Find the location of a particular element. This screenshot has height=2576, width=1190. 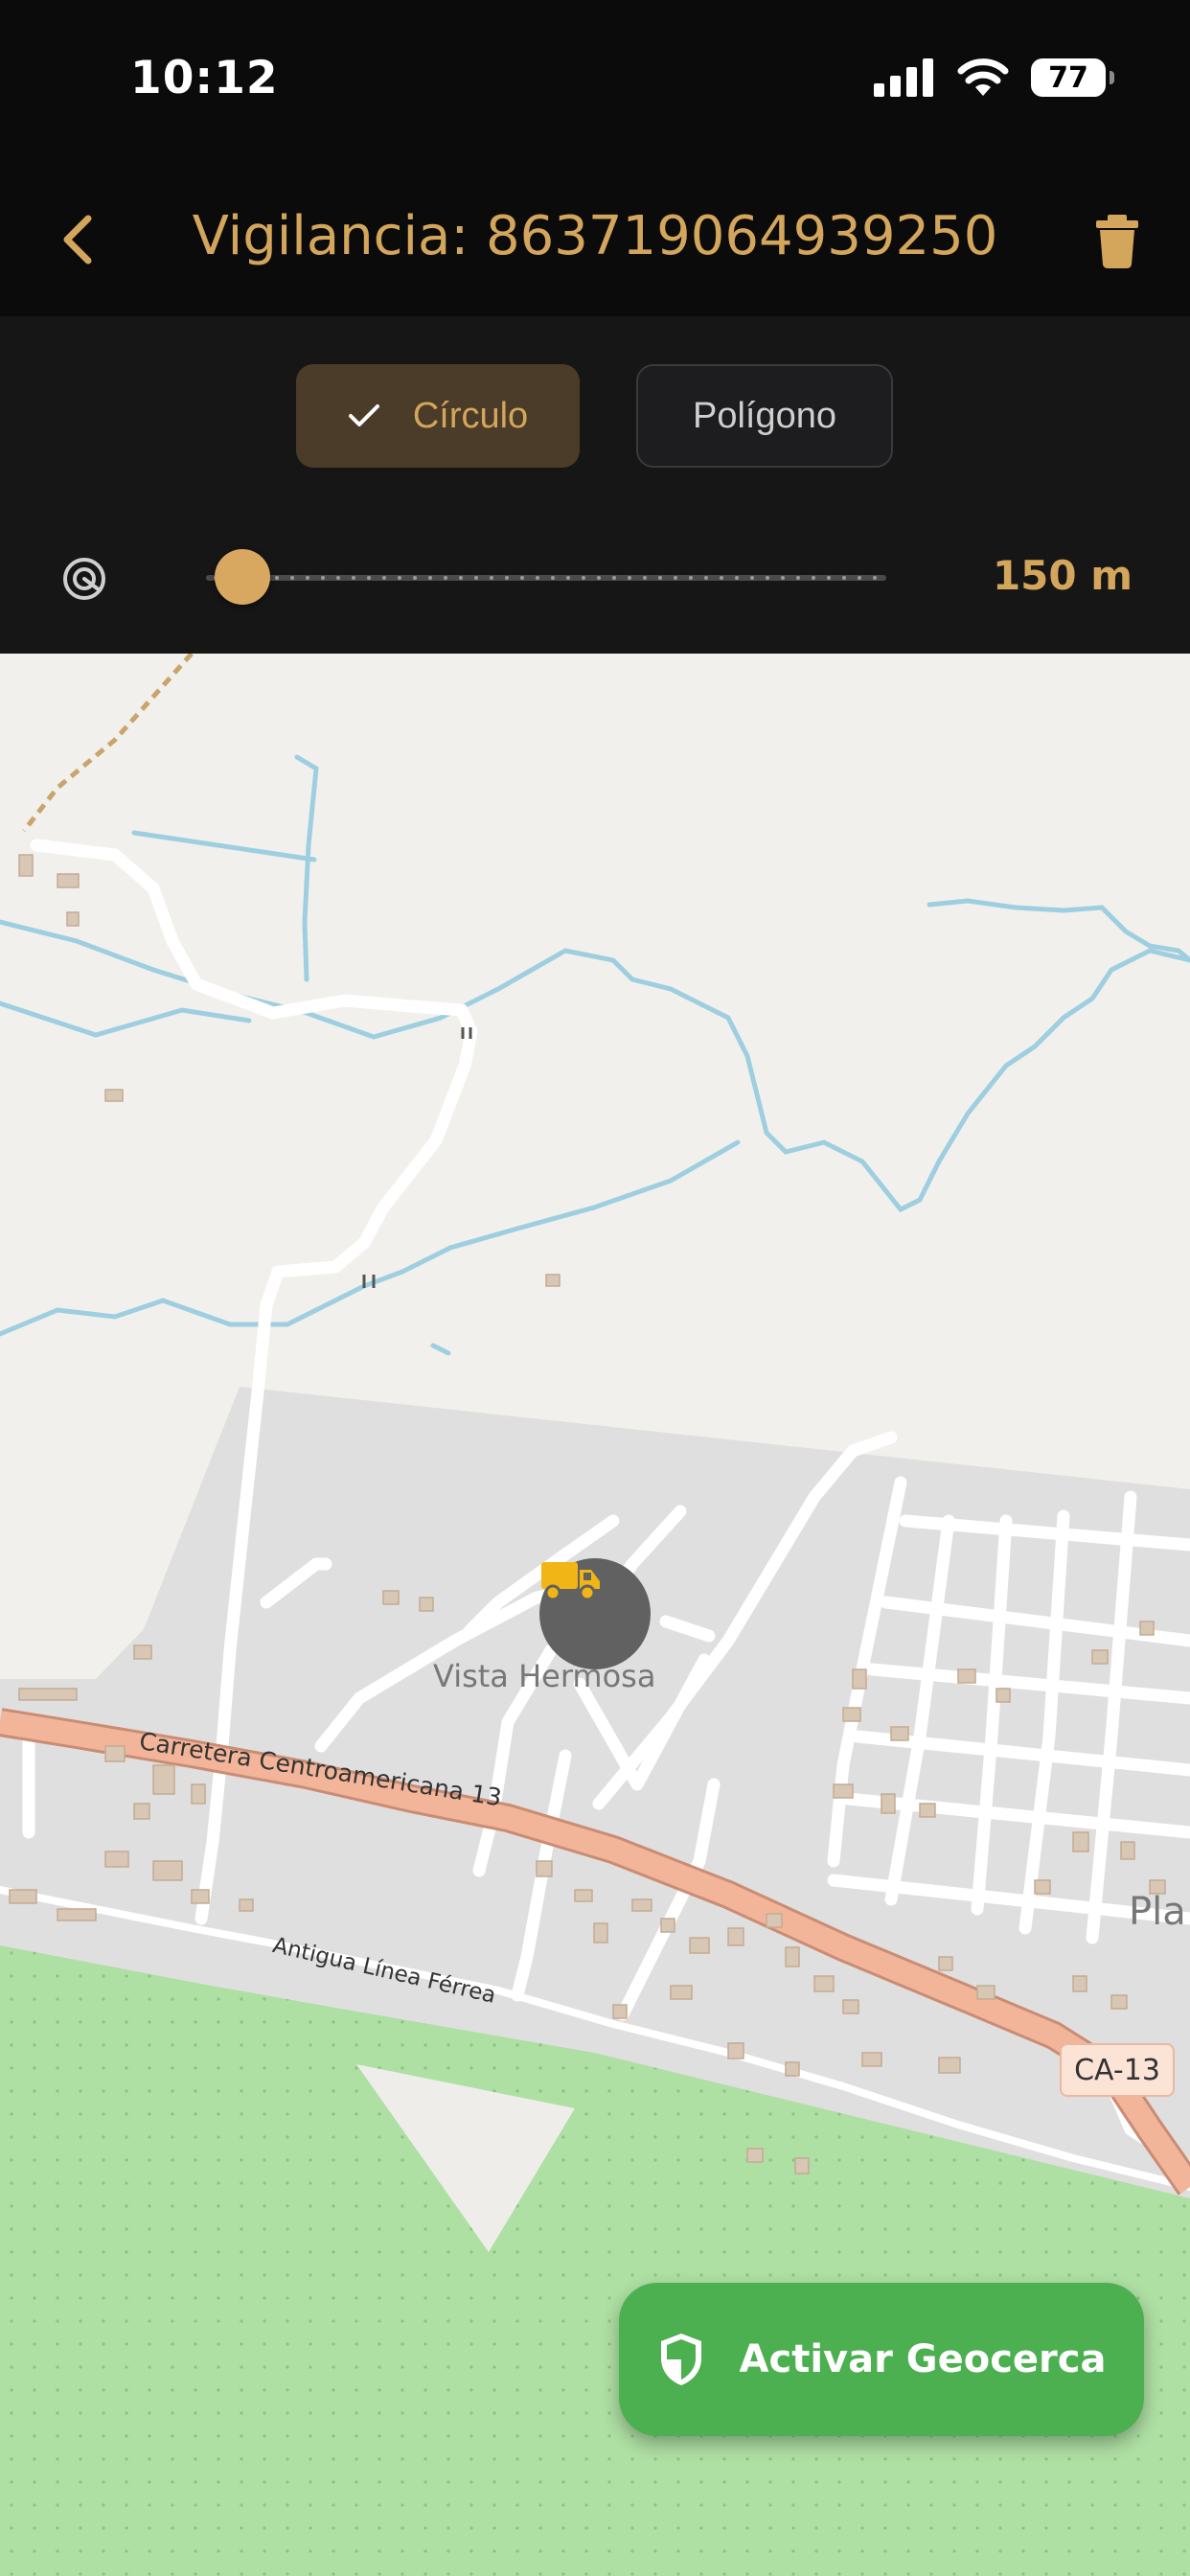

checkmark-icon is located at coordinates (364, 415).